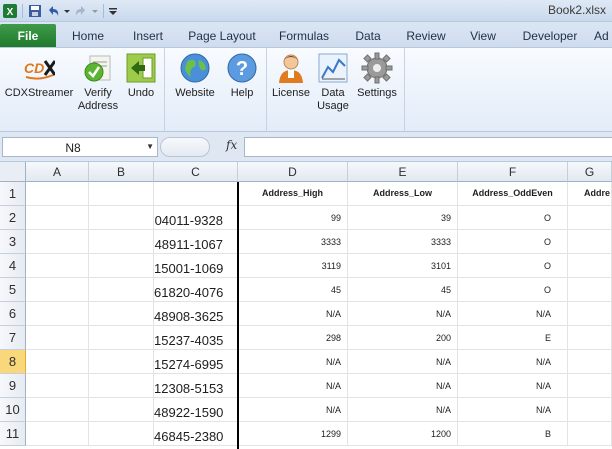 The width and height of the screenshot is (612, 449). Describe the element at coordinates (590, 194) in the screenshot. I see `header-address-truncated: Addre` at that location.